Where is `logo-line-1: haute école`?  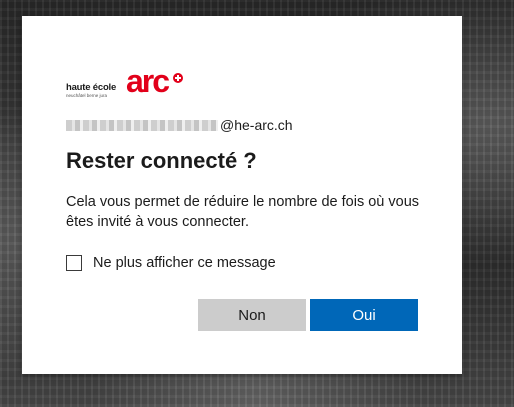 logo-line-1: haute école is located at coordinates (91, 87).